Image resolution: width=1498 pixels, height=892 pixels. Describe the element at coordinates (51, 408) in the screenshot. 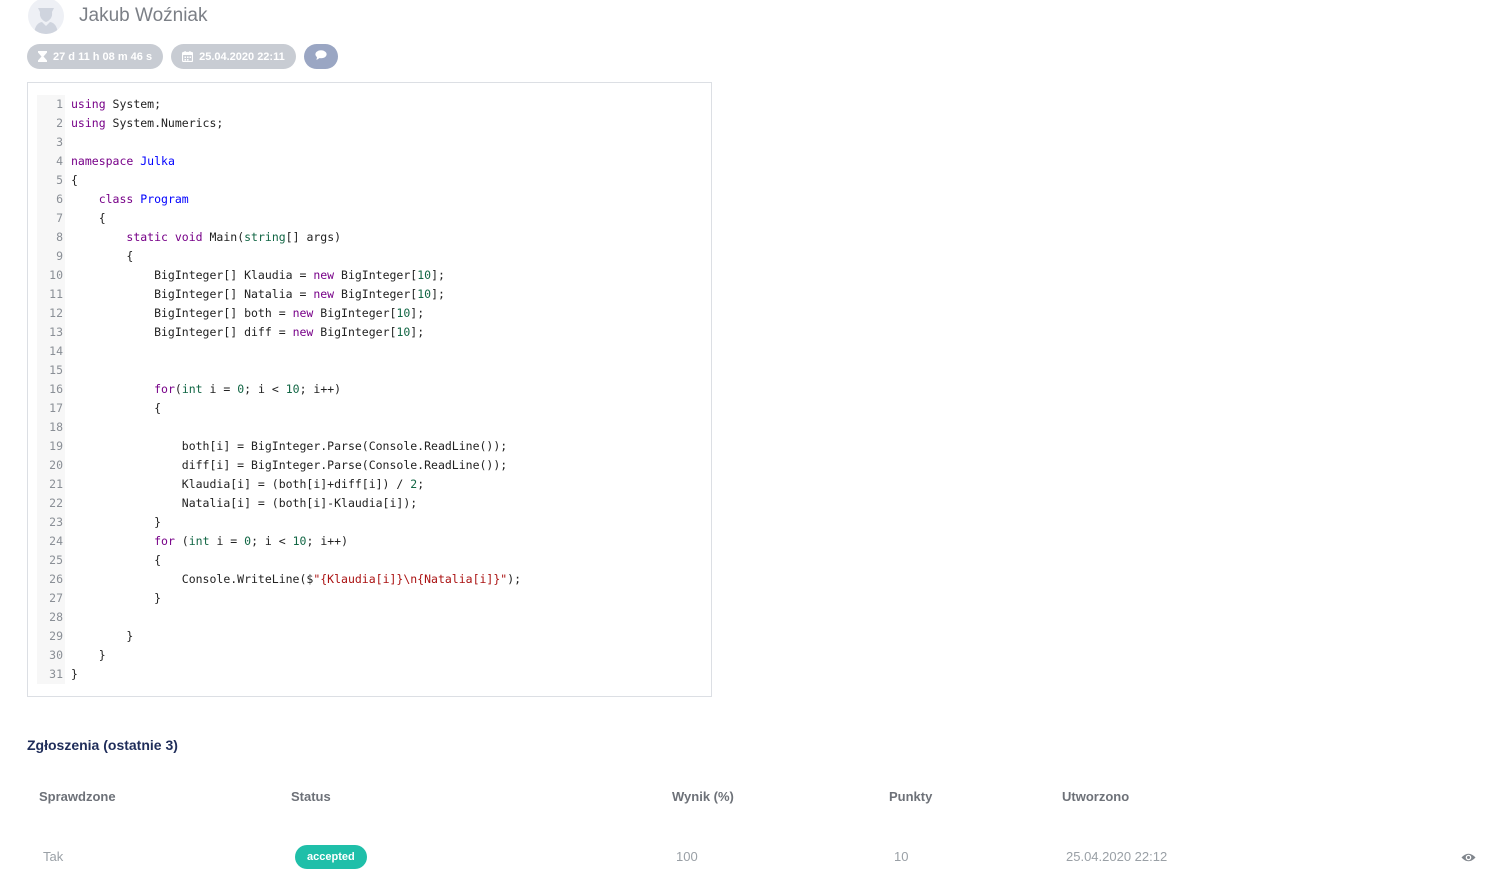

I see `line-number: 17` at that location.